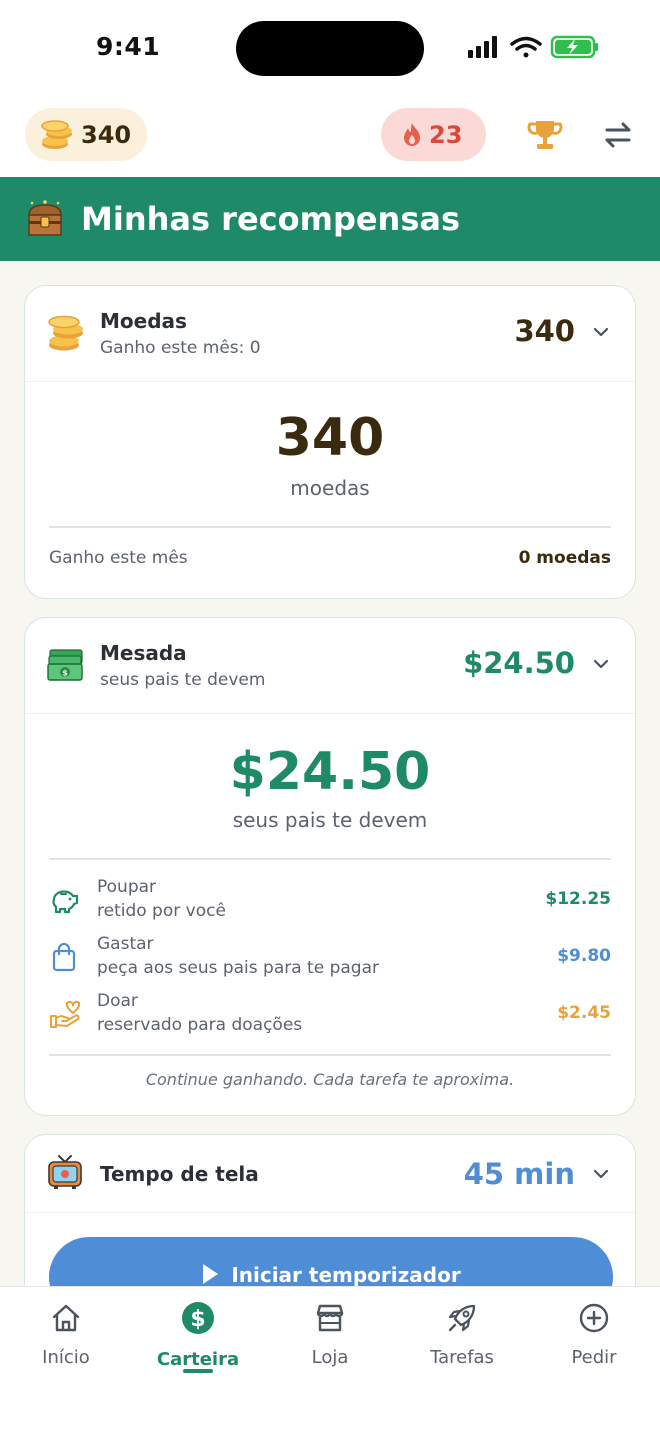 Image resolution: width=660 pixels, height=1434 pixels. I want to click on split-value: $12.25, so click(578, 899).